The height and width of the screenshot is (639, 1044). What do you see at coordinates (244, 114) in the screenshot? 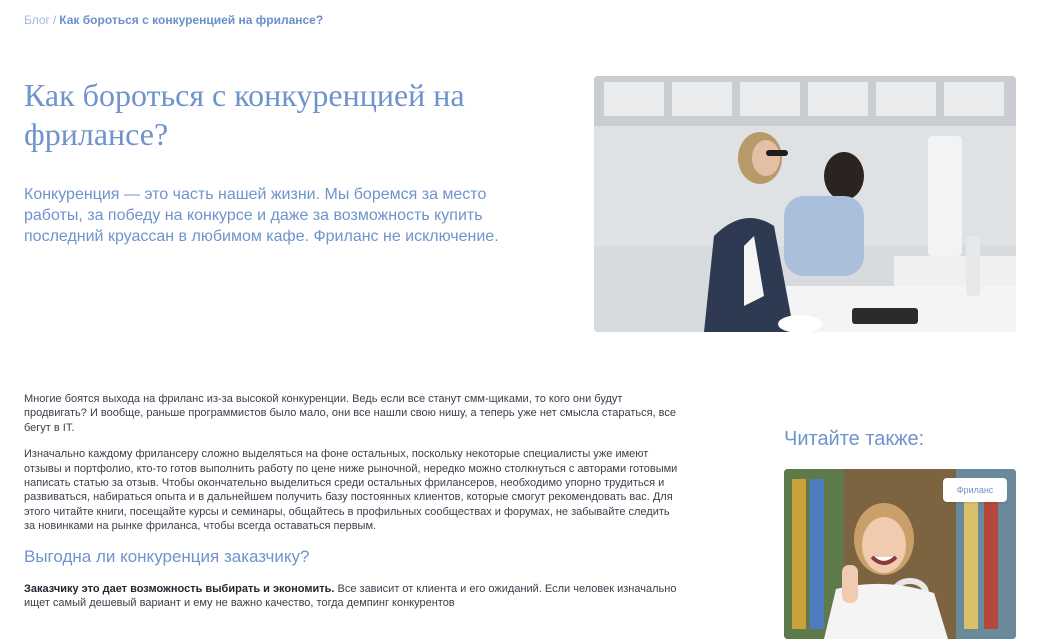
I see `page-title: Как бороться с конкуренцией на фрилансе?` at bounding box center [244, 114].